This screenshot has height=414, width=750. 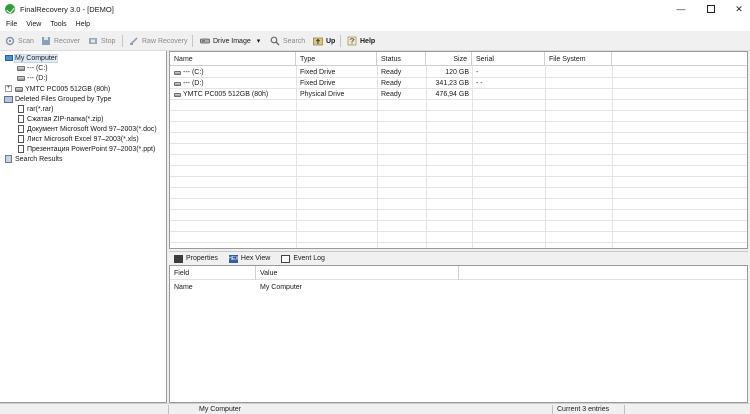 What do you see at coordinates (59, 119) in the screenshot?
I see `tree-item-file-type: Сжатая ZIP-папка(*.zip)` at bounding box center [59, 119].